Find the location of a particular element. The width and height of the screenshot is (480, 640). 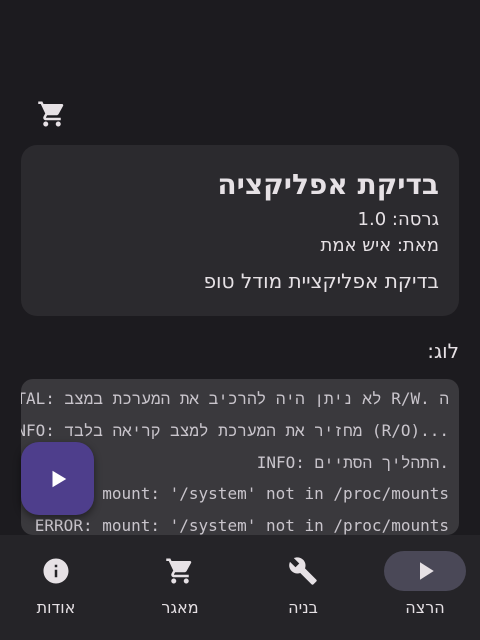

nav-label-store: מאגר is located at coordinates (180, 607).